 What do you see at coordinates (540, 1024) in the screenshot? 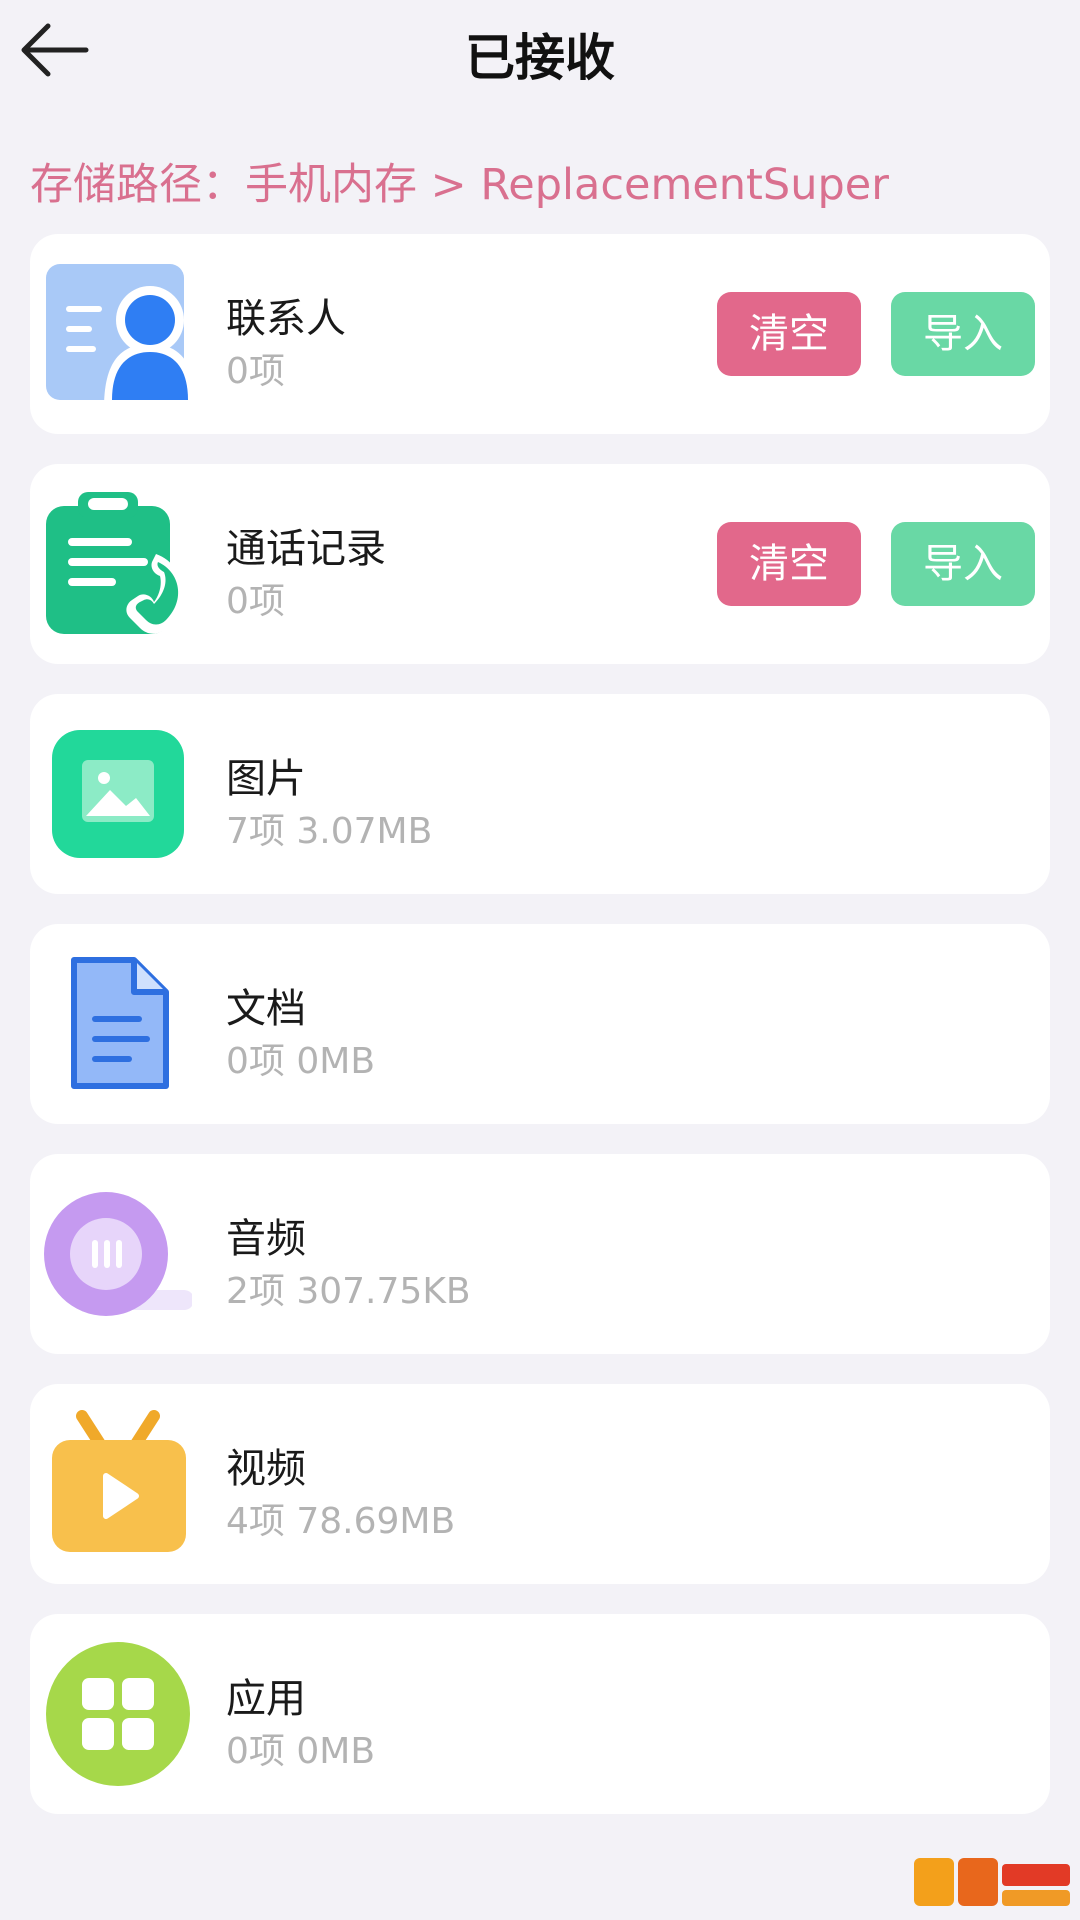
I see `documents-card: 文档 0项 0MB` at bounding box center [540, 1024].